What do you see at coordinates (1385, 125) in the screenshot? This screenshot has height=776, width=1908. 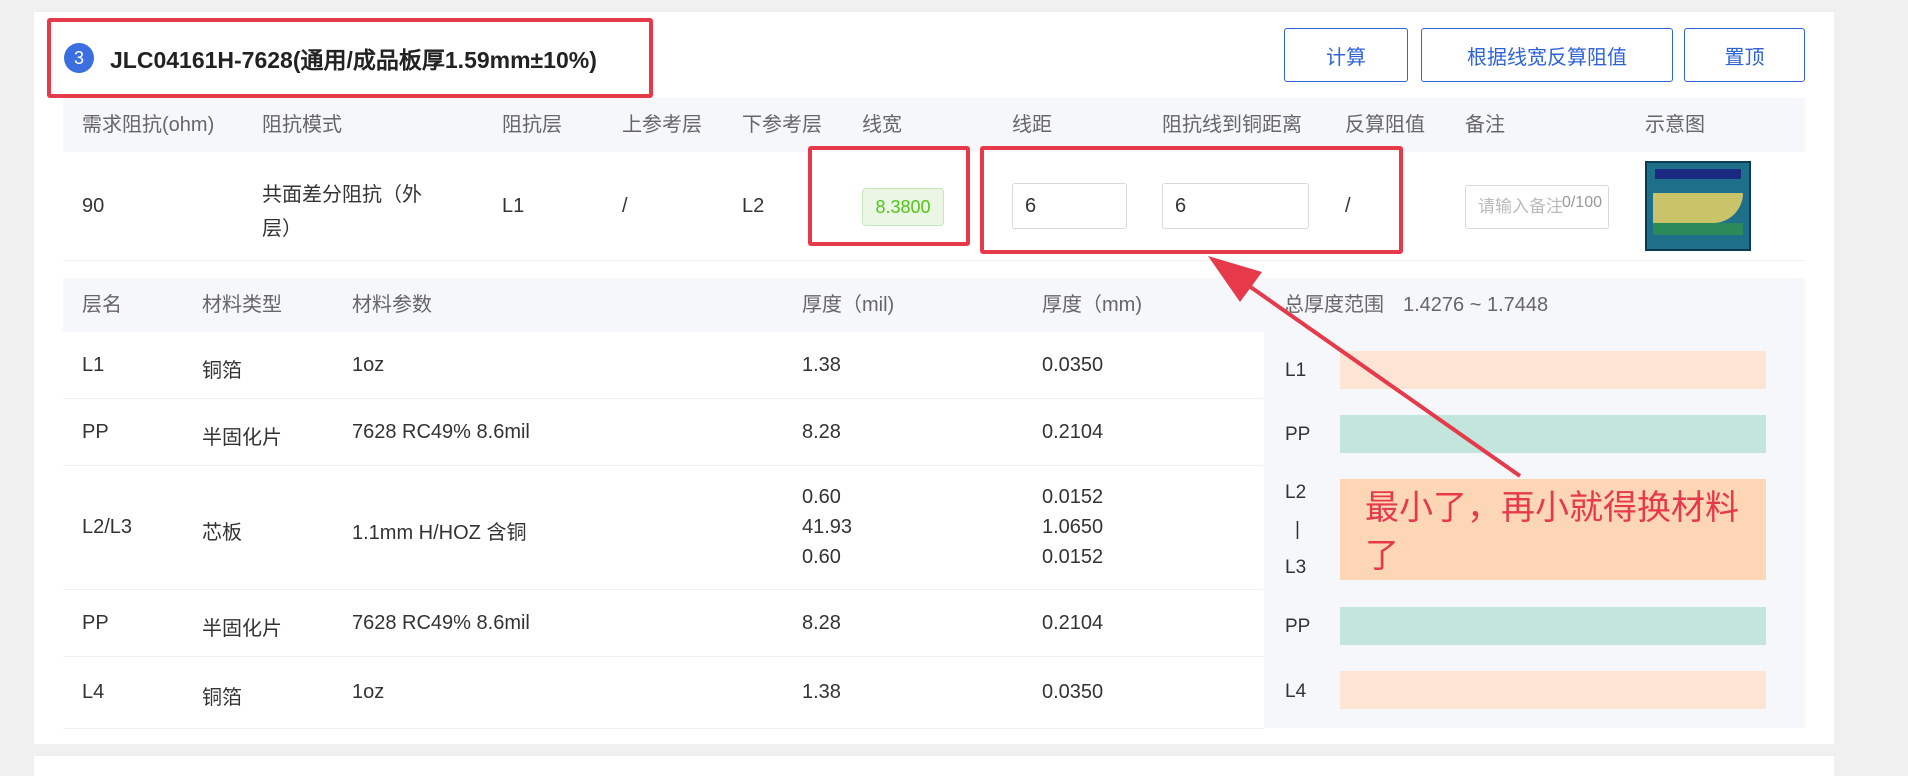 I see `col-reverse: 反算阻值` at bounding box center [1385, 125].